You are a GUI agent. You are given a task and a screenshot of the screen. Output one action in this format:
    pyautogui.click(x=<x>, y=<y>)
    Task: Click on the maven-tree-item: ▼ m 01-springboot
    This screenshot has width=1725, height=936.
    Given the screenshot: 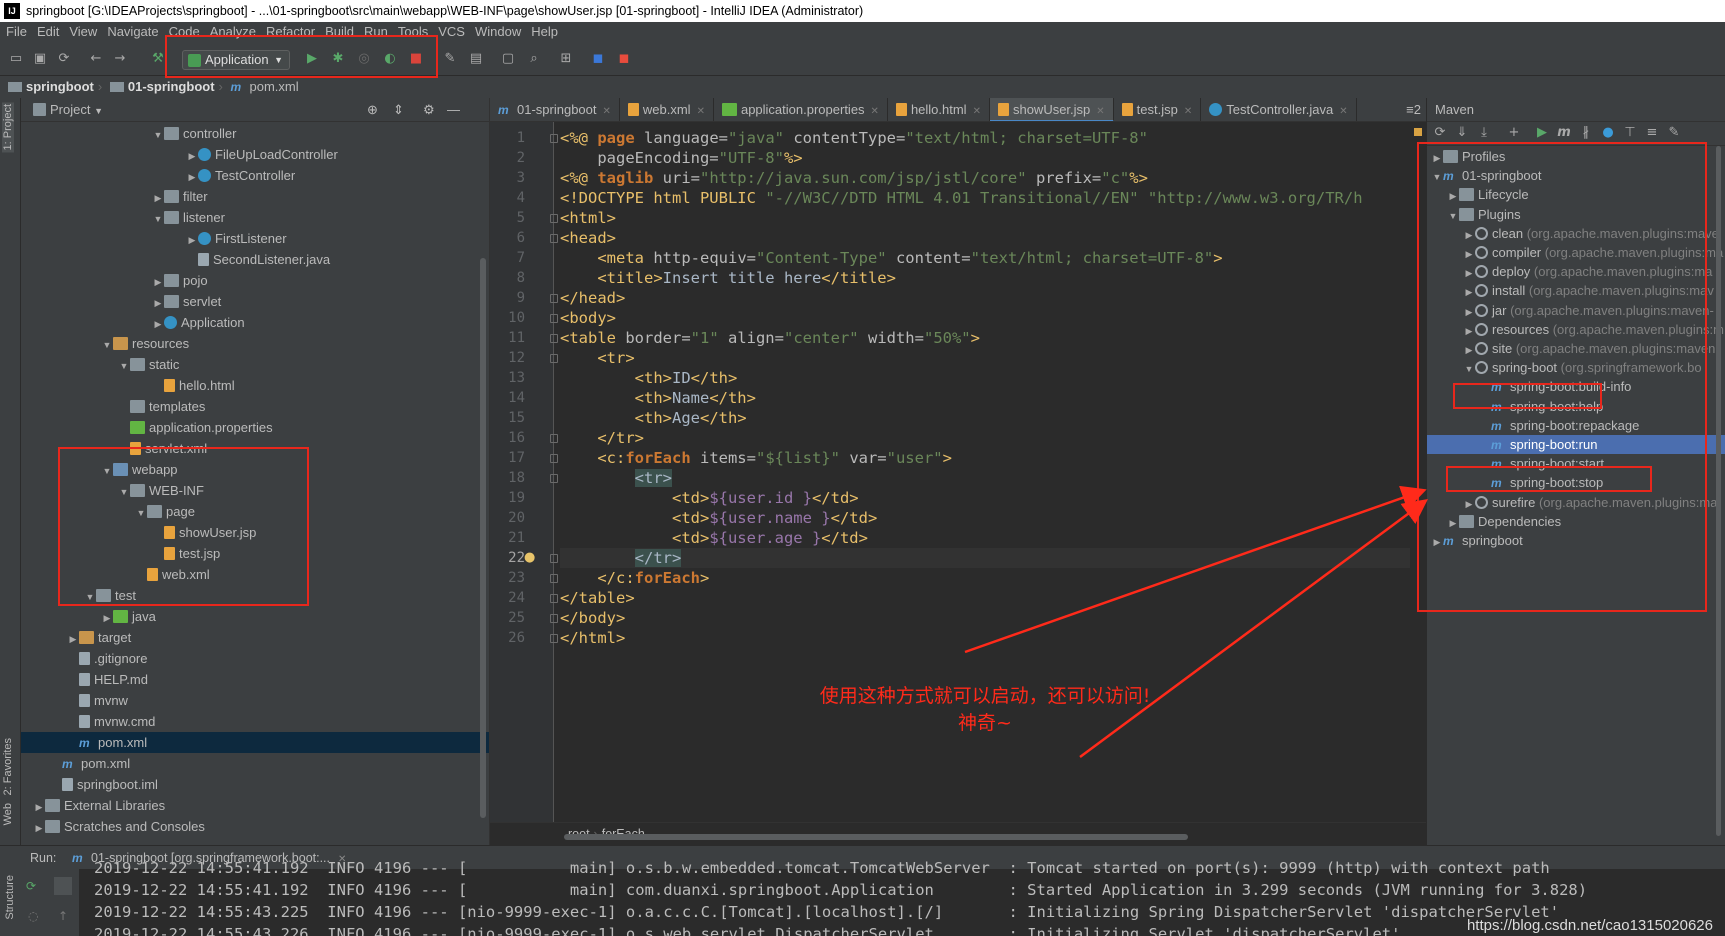 What is the action you would take?
    pyautogui.click(x=1576, y=175)
    